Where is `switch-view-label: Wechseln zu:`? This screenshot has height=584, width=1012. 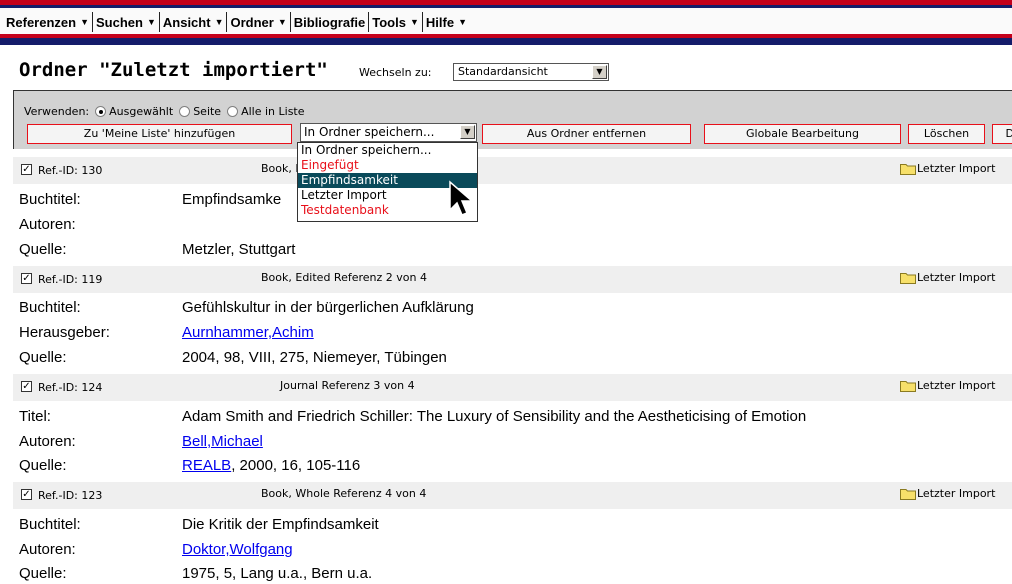
switch-view-label: Wechseln zu: is located at coordinates (395, 72).